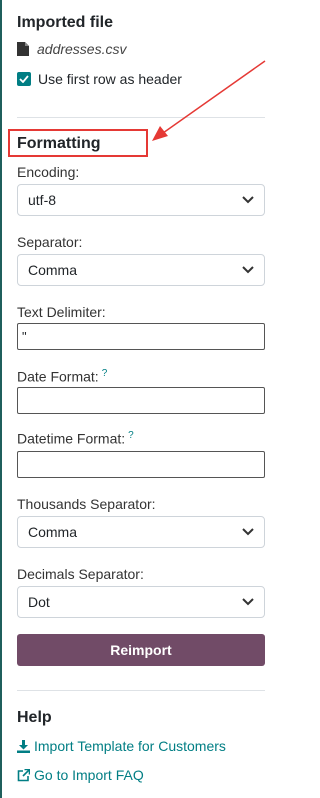  I want to click on text-delimiter-value: ", so click(24, 336).